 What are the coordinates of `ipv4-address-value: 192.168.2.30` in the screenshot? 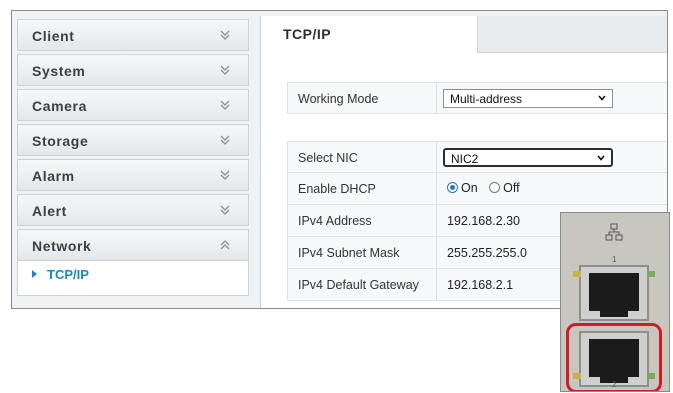 It's located at (483, 221).